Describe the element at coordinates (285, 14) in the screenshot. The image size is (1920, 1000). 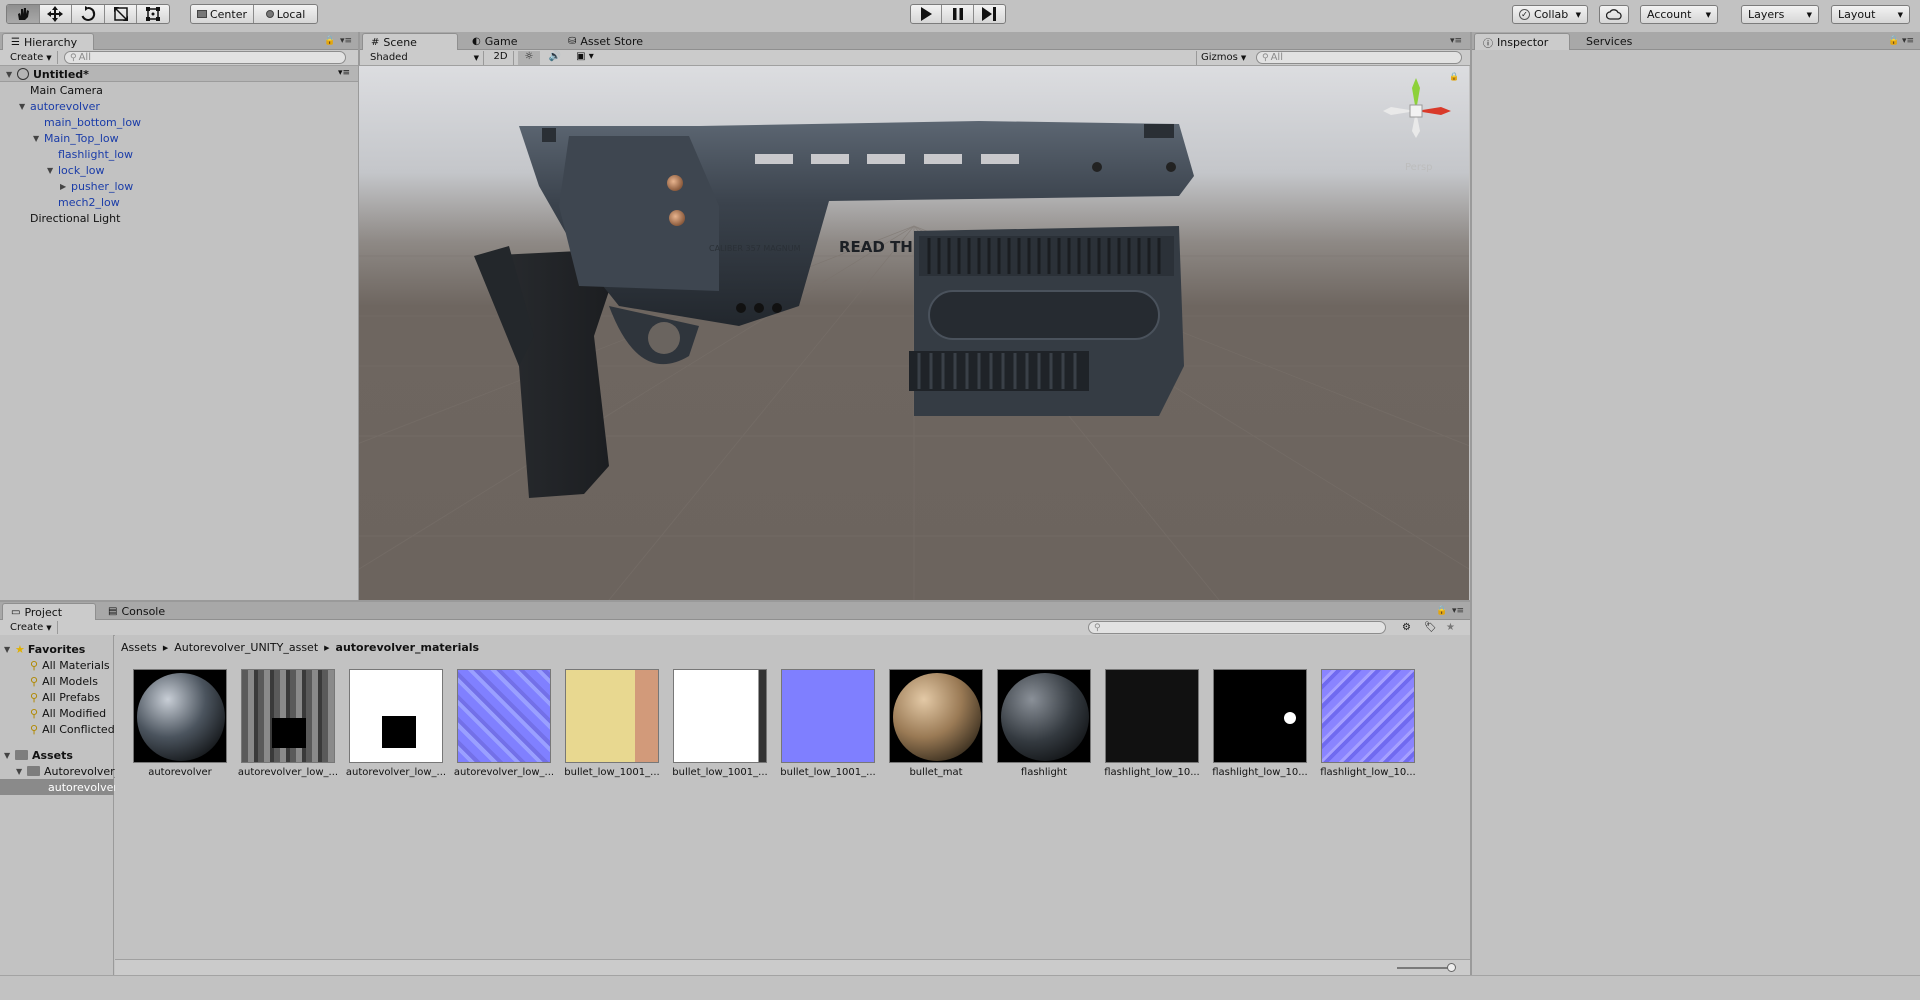
I see `pivot-local-button: Local` at that location.